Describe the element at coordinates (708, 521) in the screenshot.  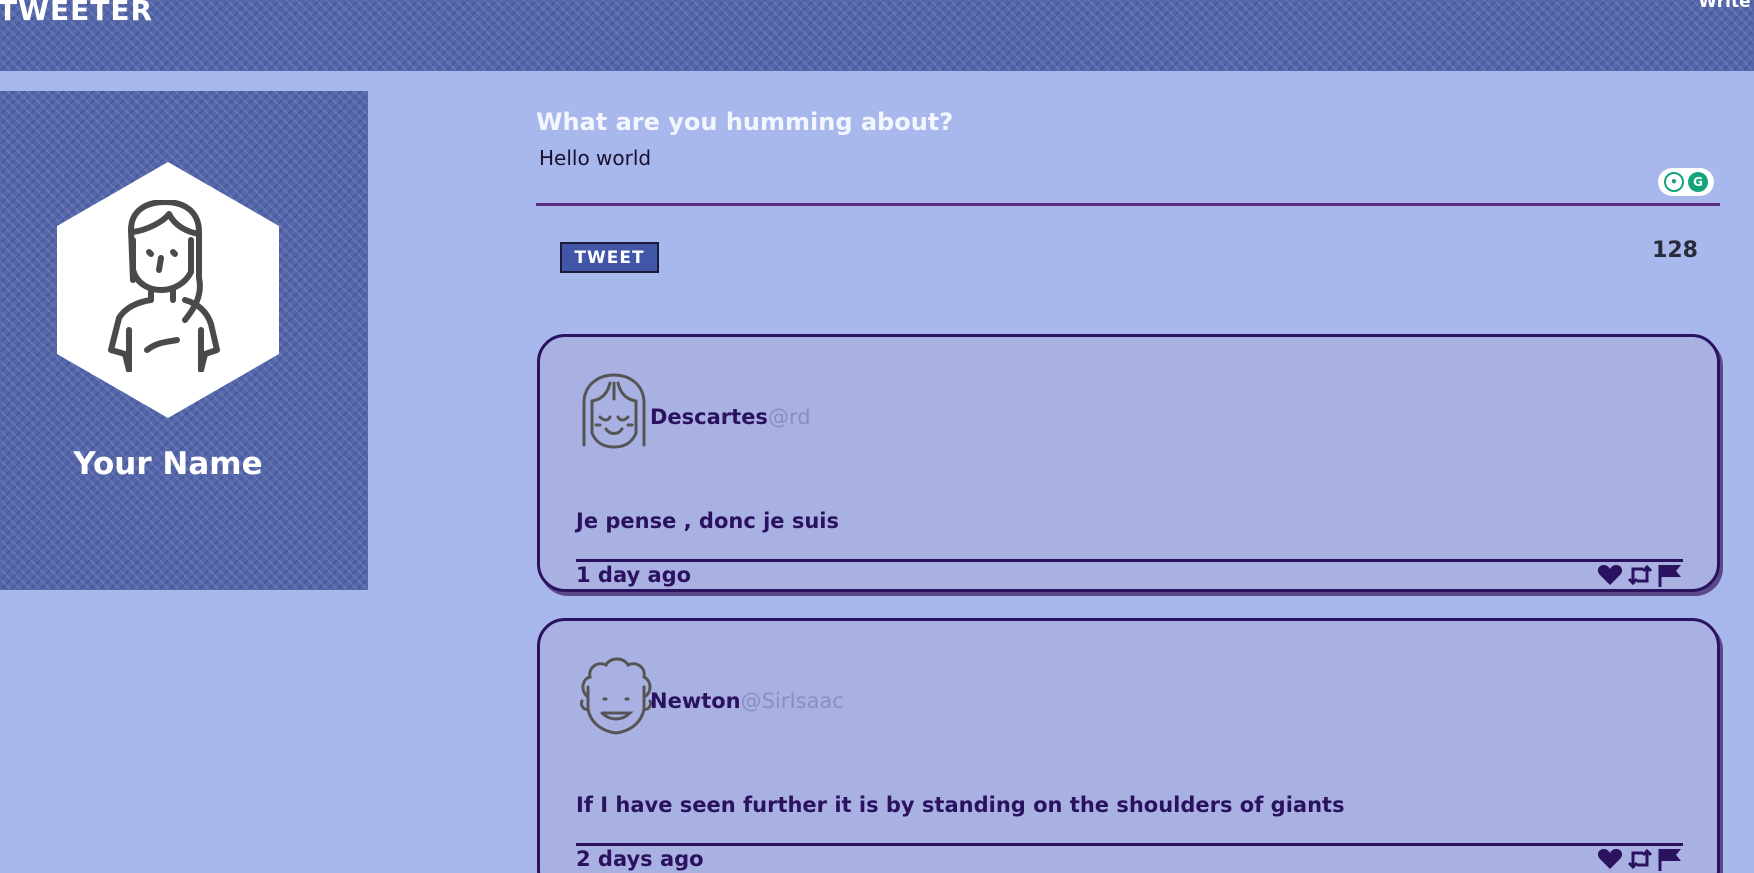
I see `tweet-text: Je pense , donc je suis` at that location.